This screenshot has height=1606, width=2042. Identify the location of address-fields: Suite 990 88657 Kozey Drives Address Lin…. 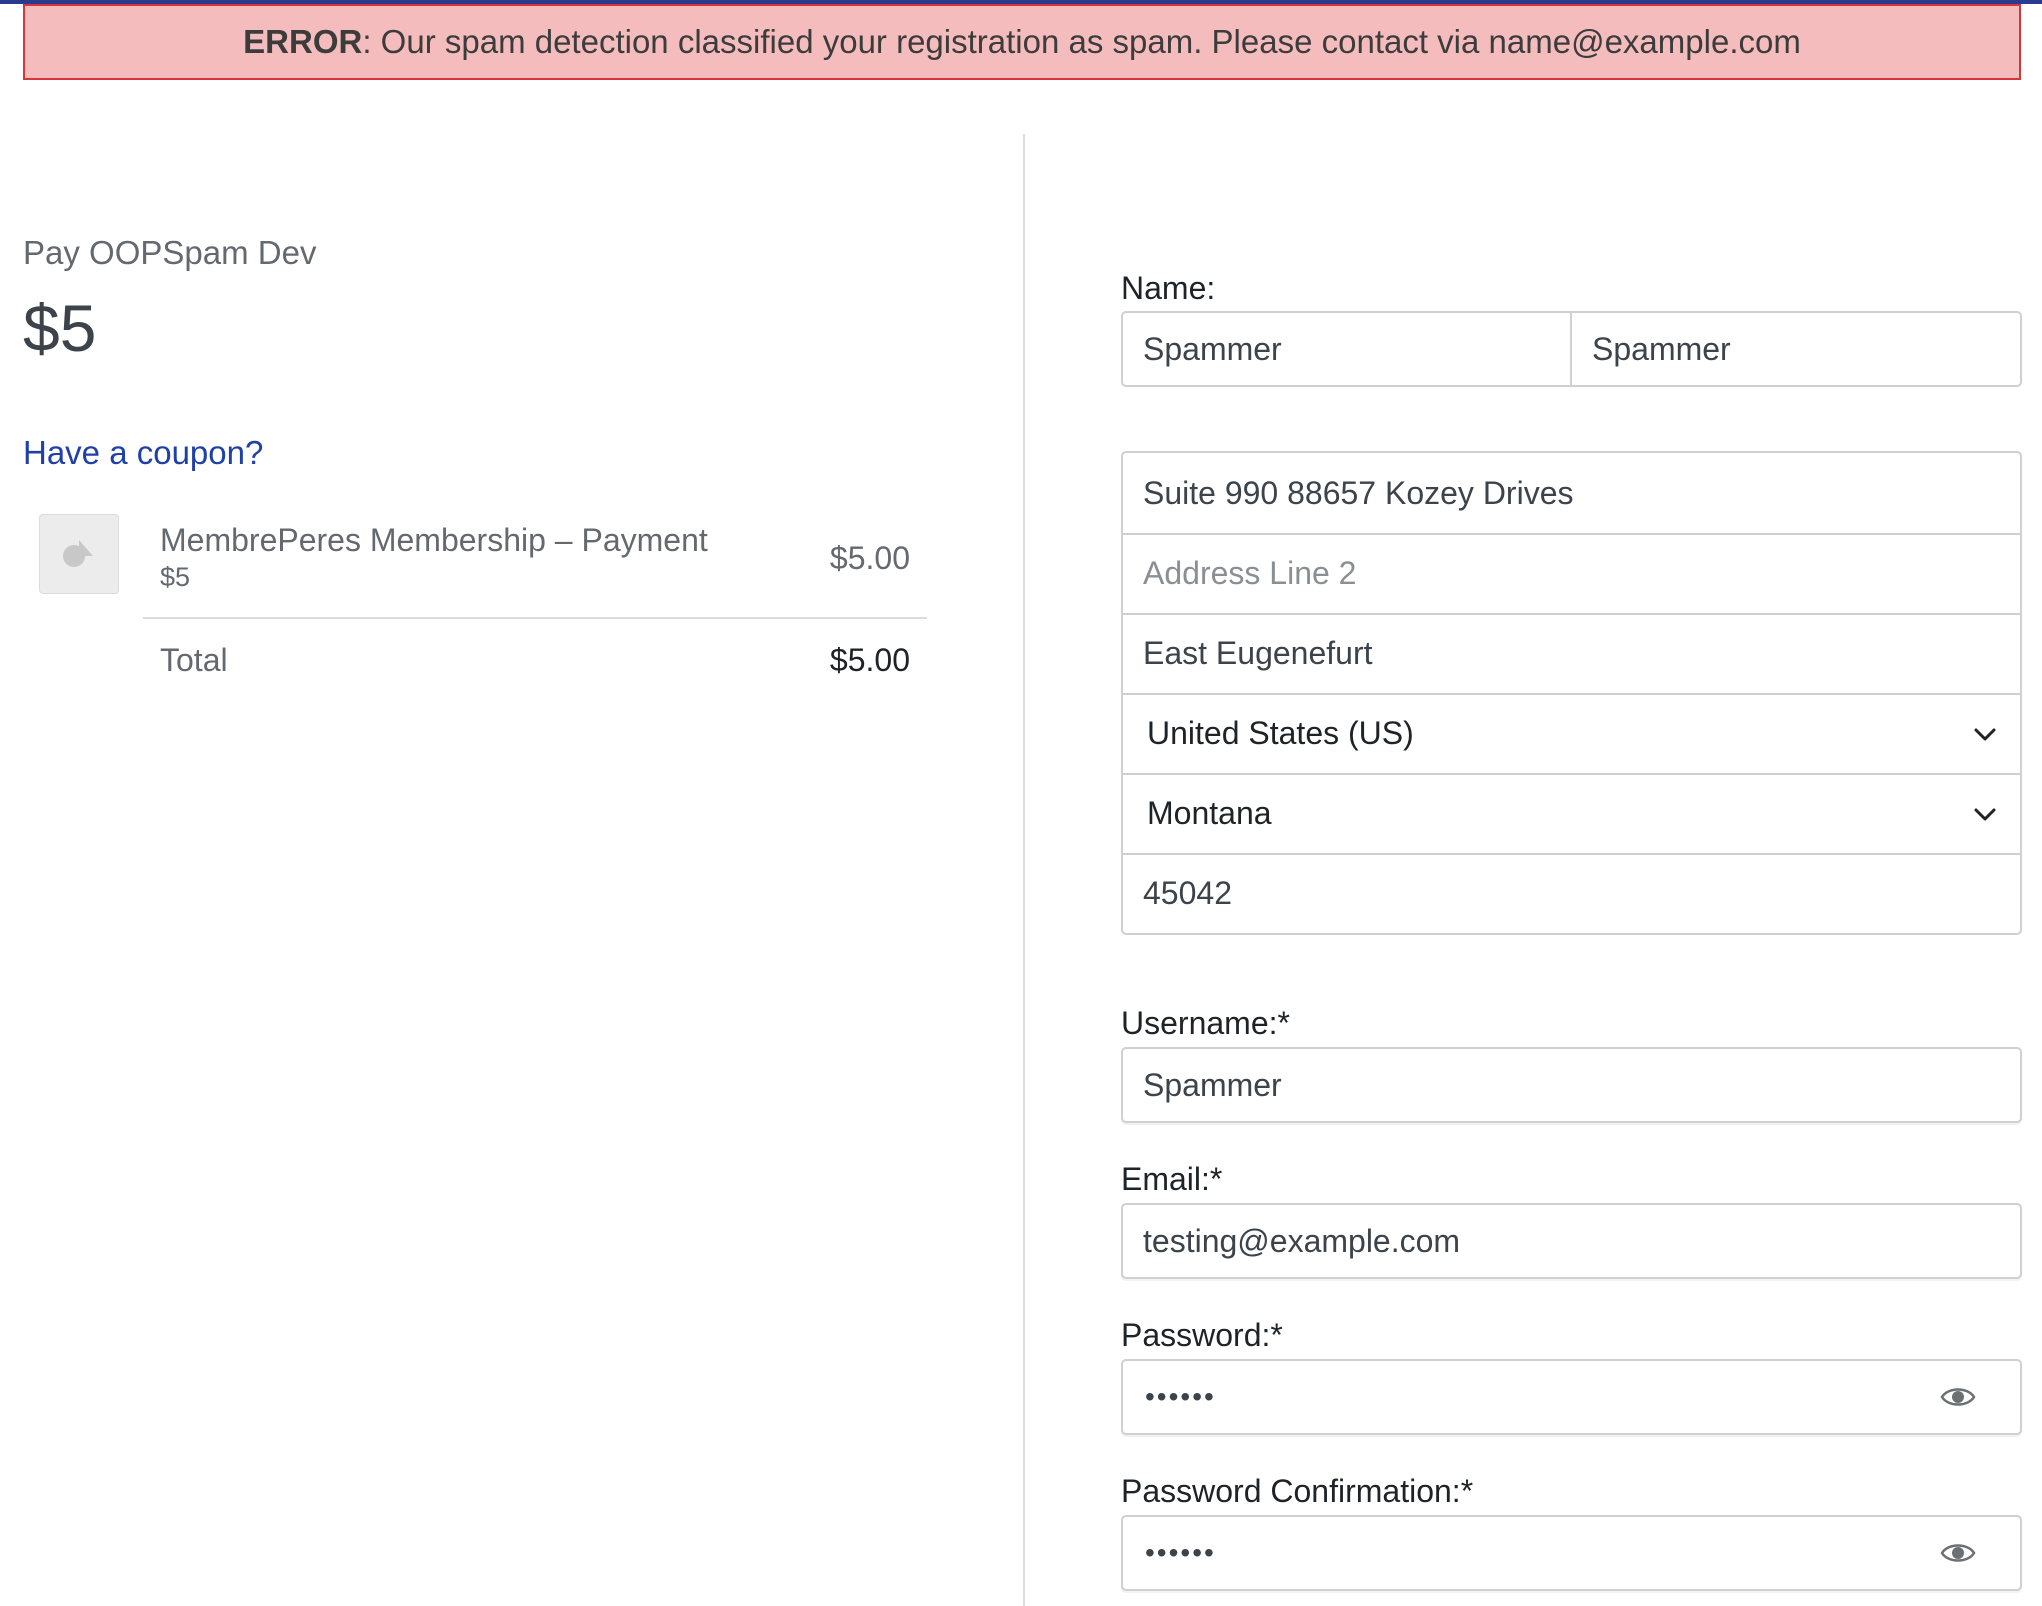
(1571, 693).